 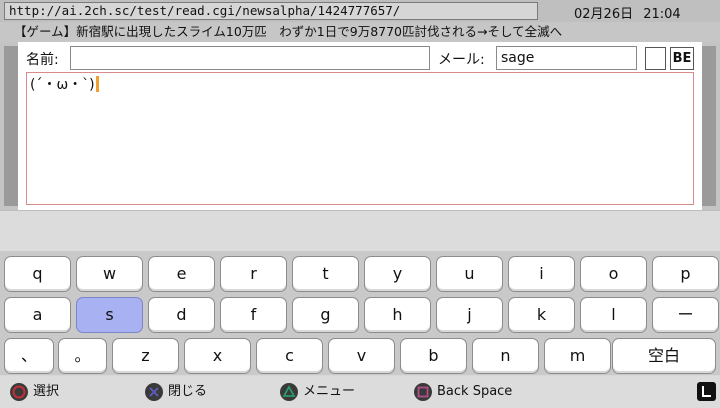 I want to click on message-text: (´・ω・`), so click(x=62, y=85).